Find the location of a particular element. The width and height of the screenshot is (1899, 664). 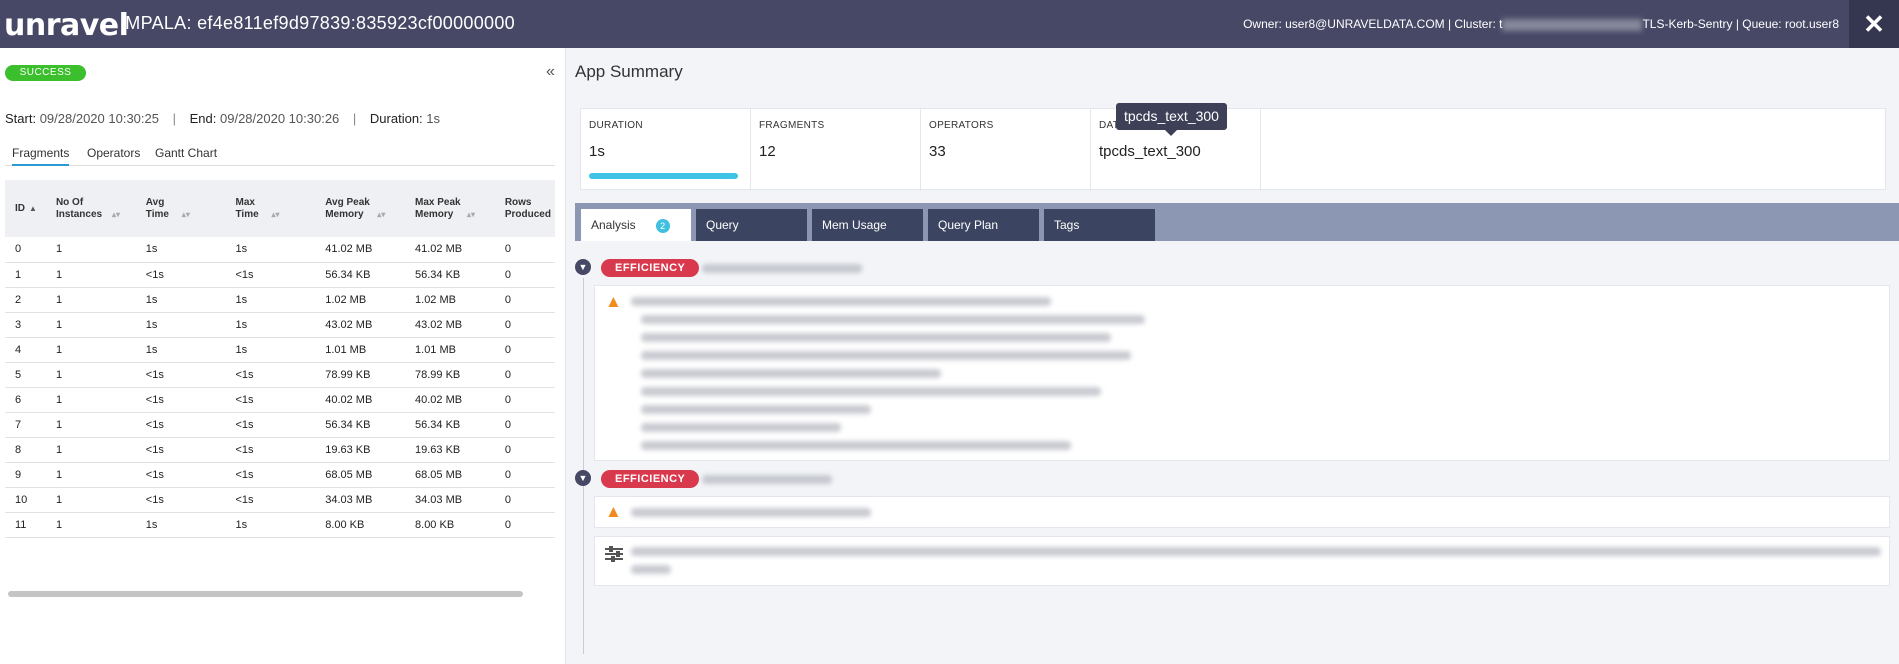

table-row: 1 1 <1s <1s 56.34 KB 56.34 KB 0 is located at coordinates (280, 275).